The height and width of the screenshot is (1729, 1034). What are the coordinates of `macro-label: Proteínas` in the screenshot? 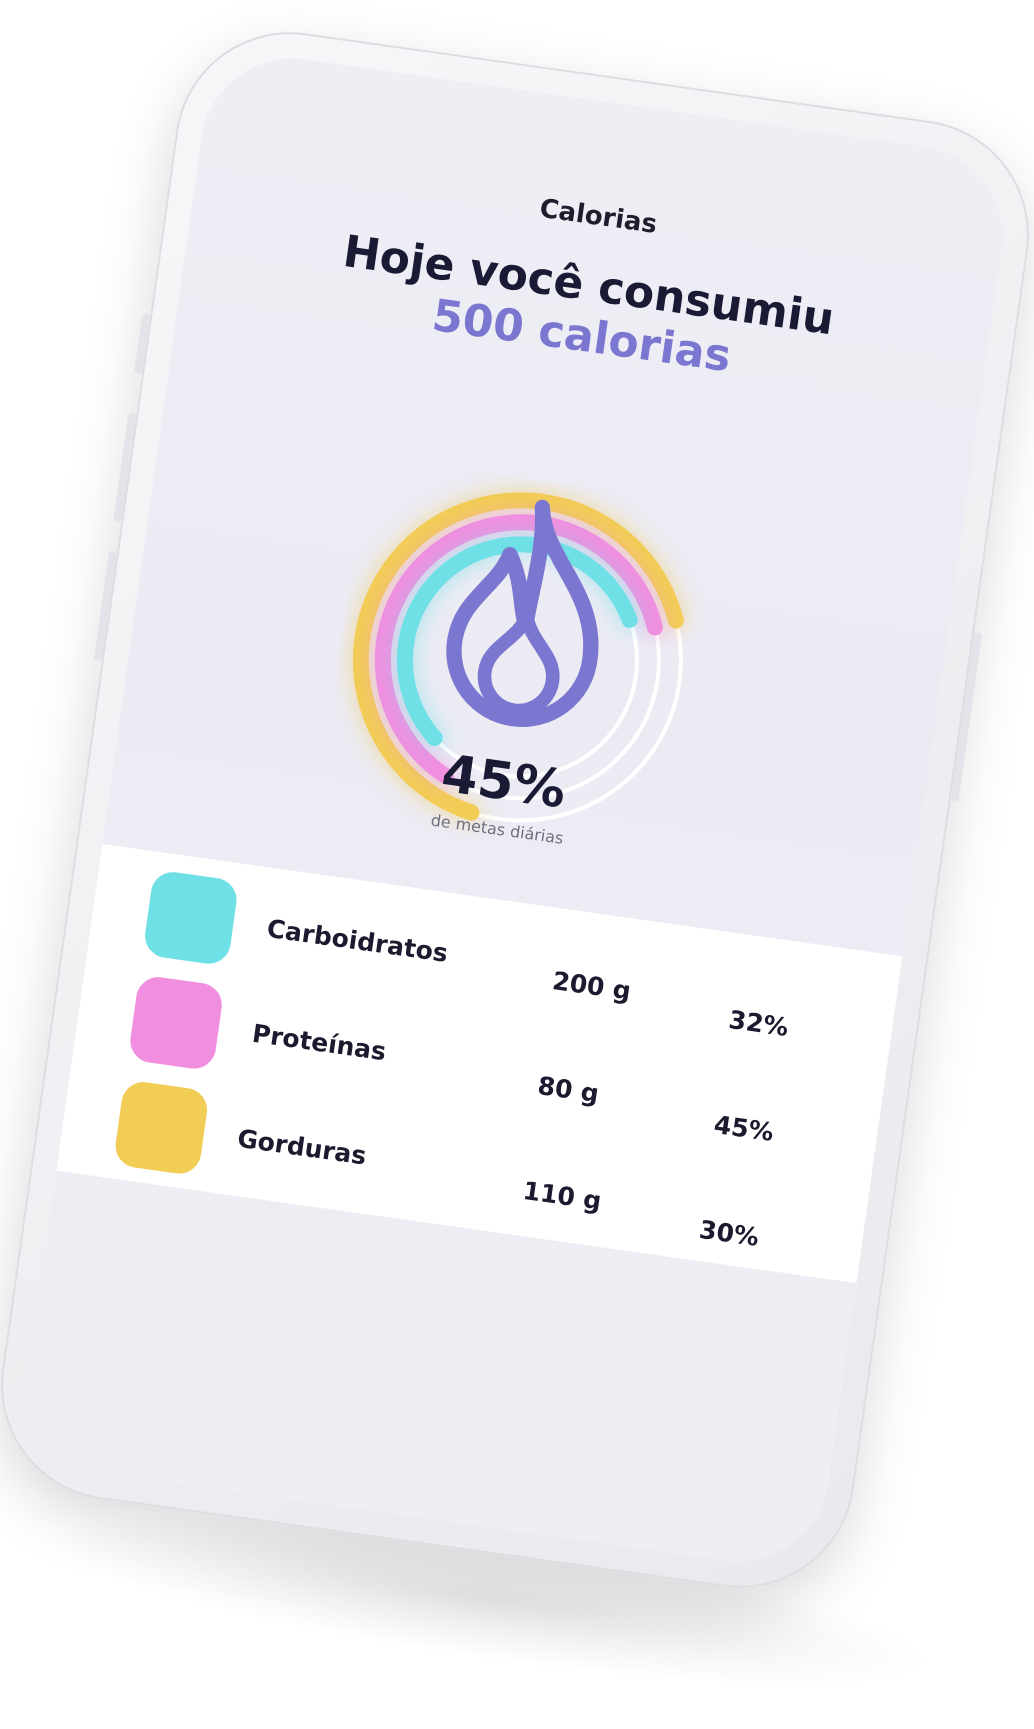 It's located at (319, 1042).